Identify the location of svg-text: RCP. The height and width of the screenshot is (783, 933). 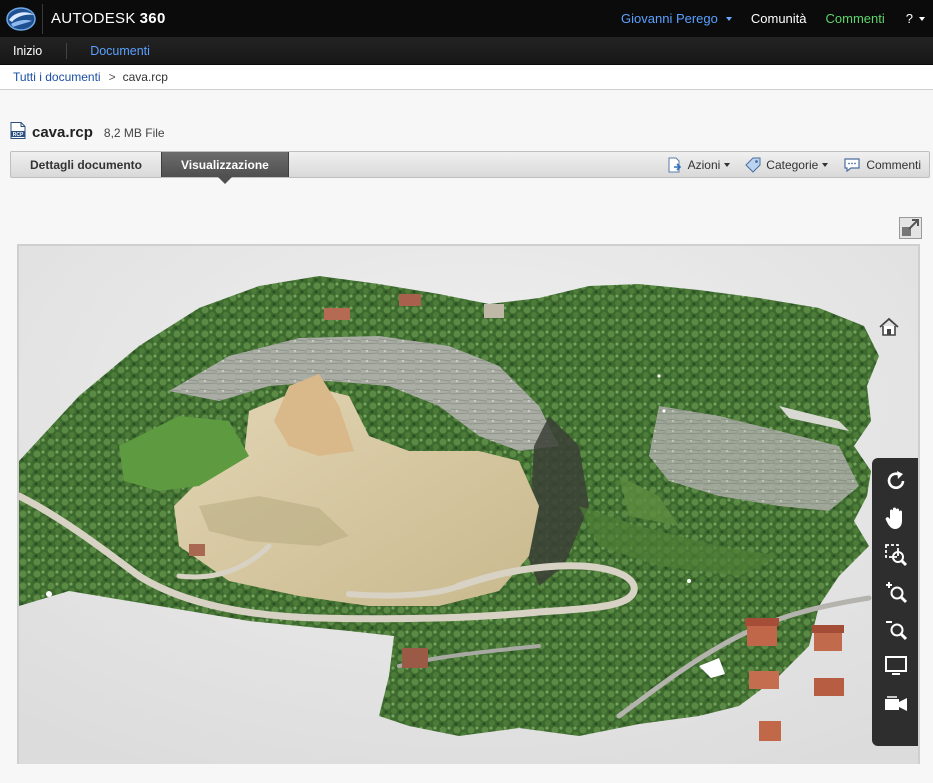
(18, 135).